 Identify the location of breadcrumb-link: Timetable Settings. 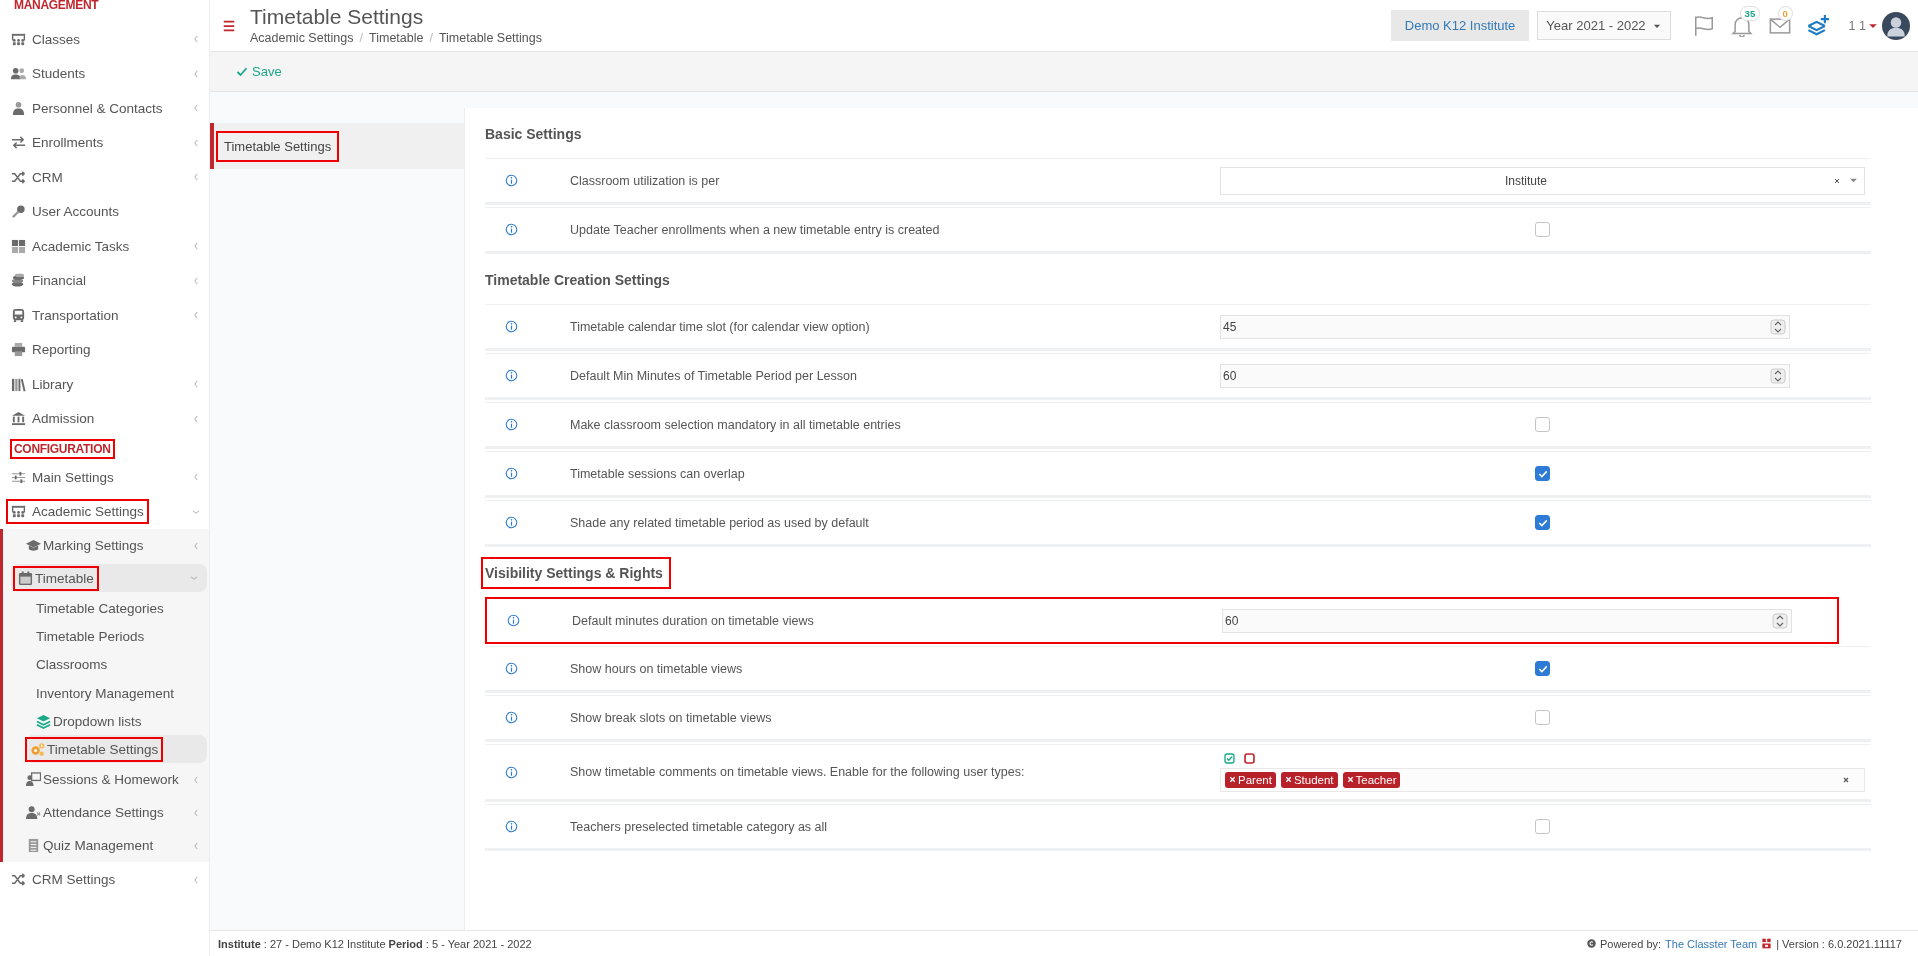
(490, 37).